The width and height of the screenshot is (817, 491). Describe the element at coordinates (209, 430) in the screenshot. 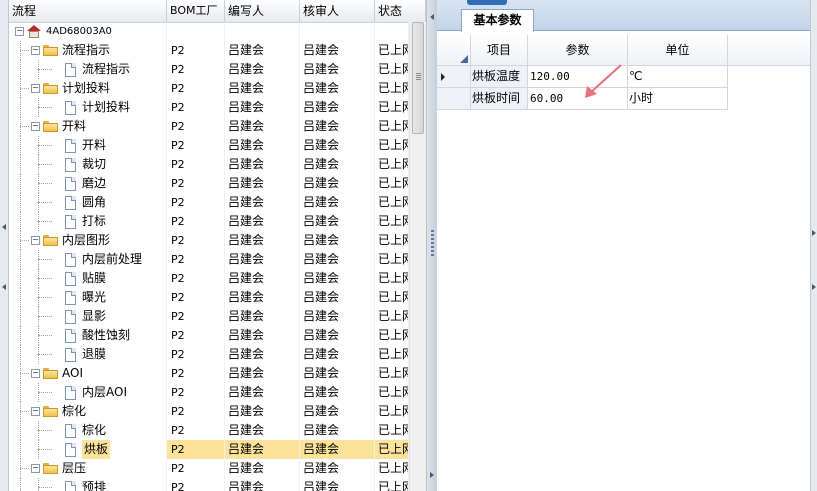

I see `tree-row: 棕化P2吕建会吕建会已上网` at that location.